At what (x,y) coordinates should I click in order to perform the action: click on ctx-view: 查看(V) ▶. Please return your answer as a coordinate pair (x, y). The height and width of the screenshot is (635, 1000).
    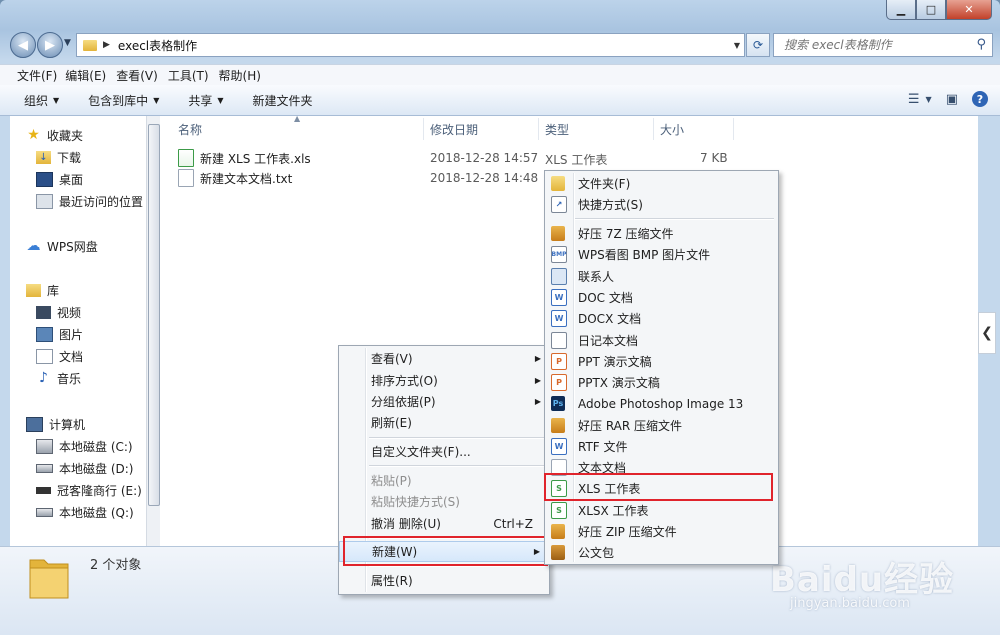
    Looking at the image, I should click on (444, 358).